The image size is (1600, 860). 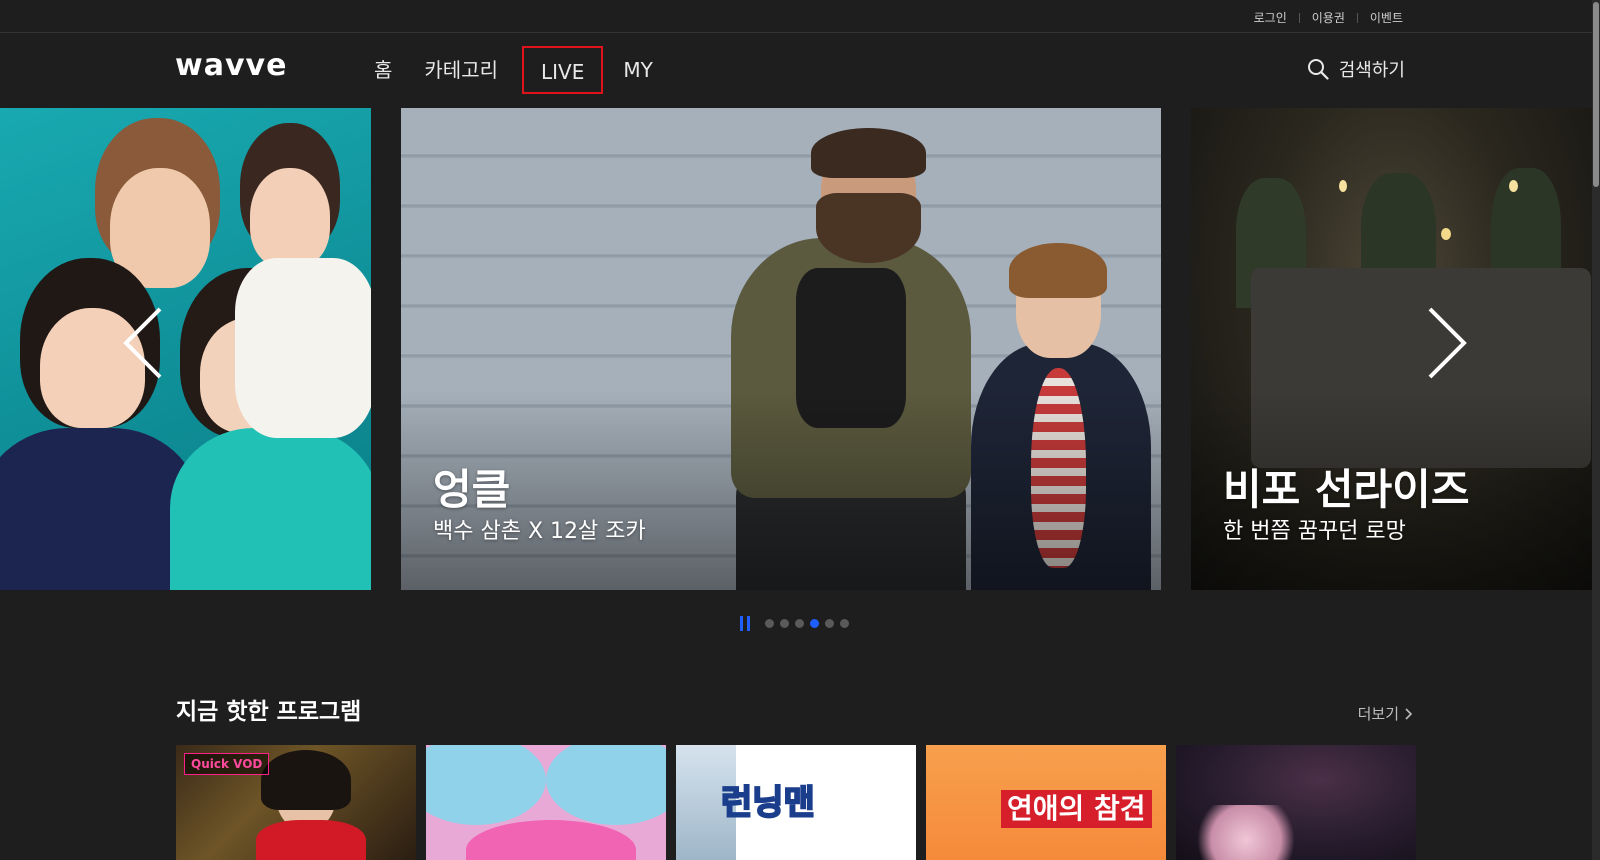 I want to click on subscription-link: 이용권, so click(x=1328, y=17).